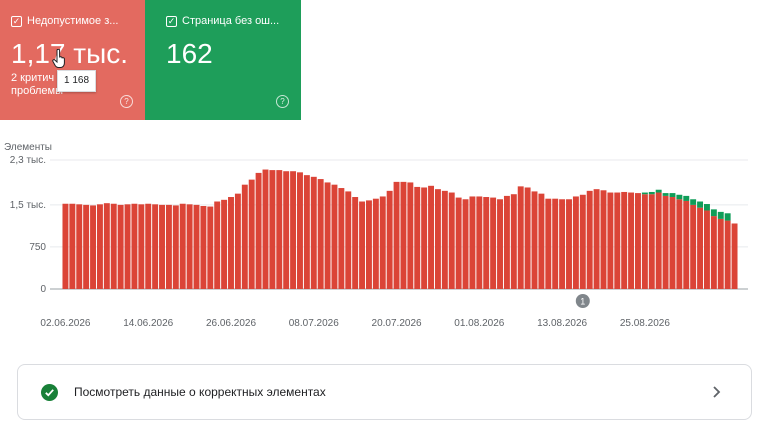 The image size is (768, 442). What do you see at coordinates (76, 81) in the screenshot?
I see `count-tooltip: 1 168` at bounding box center [76, 81].